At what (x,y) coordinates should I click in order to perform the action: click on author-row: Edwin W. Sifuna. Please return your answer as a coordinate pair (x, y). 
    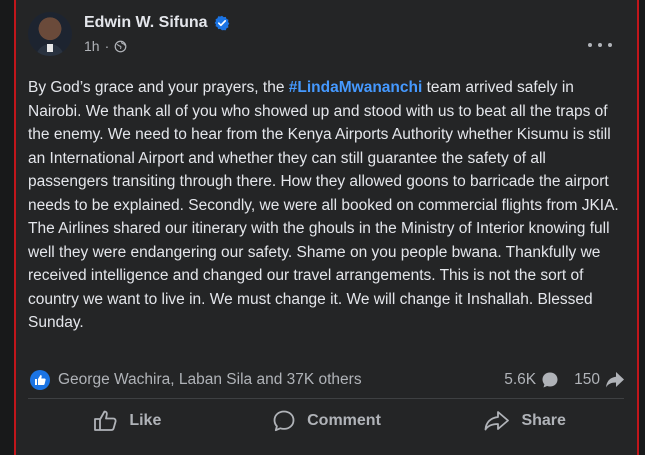
    Looking at the image, I should click on (157, 23).